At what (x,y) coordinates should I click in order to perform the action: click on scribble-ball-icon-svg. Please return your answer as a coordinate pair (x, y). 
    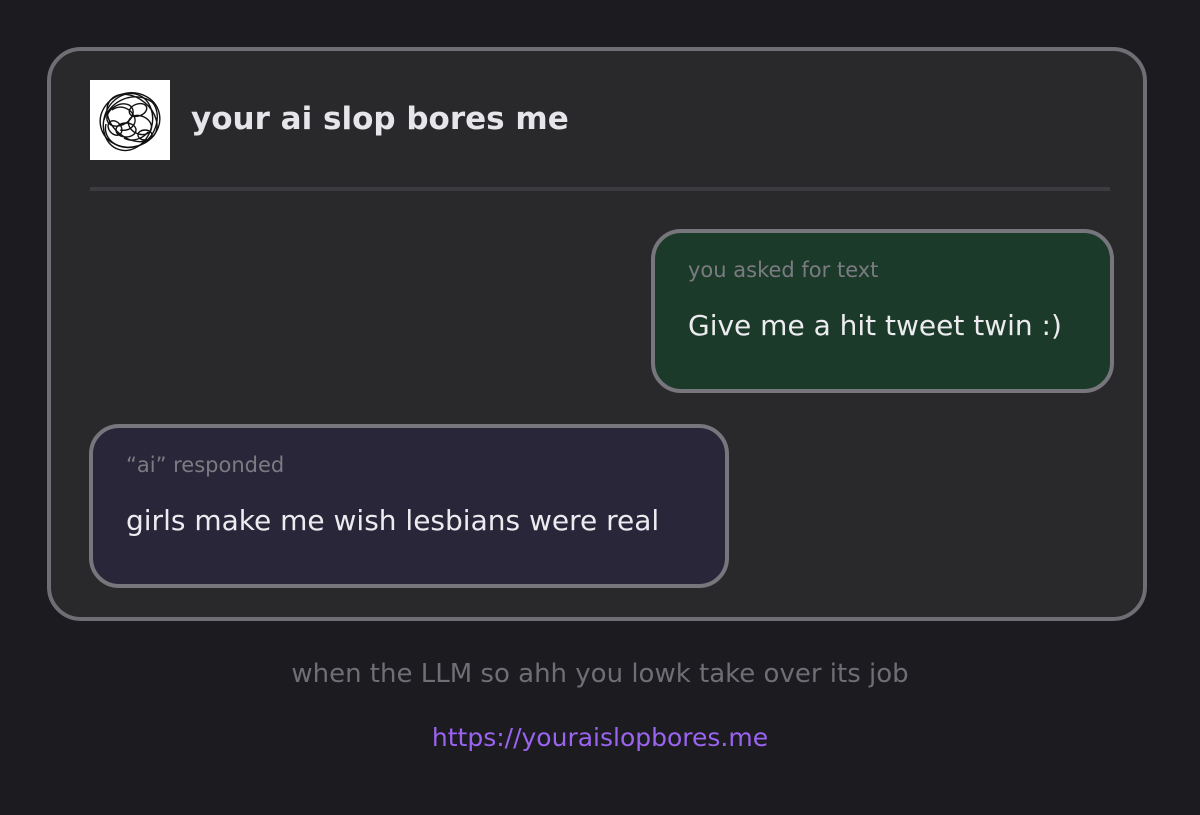
    Looking at the image, I should click on (130, 122).